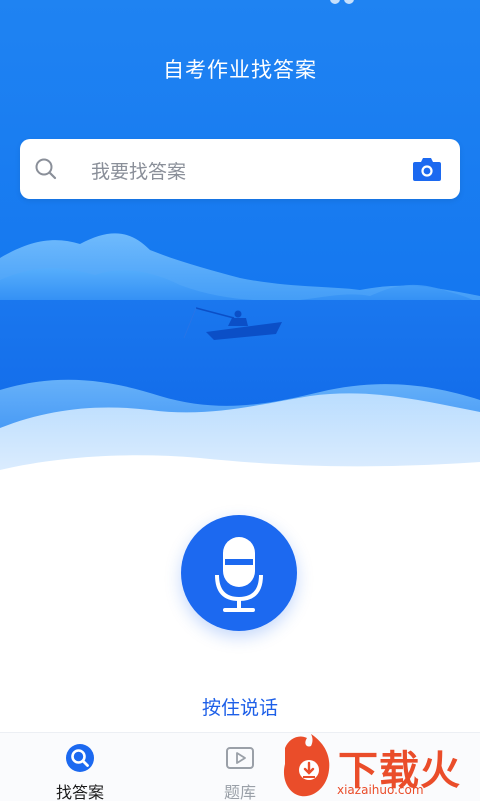 The image size is (480, 803). I want to click on tab-label: 找答案, so click(79, 792).